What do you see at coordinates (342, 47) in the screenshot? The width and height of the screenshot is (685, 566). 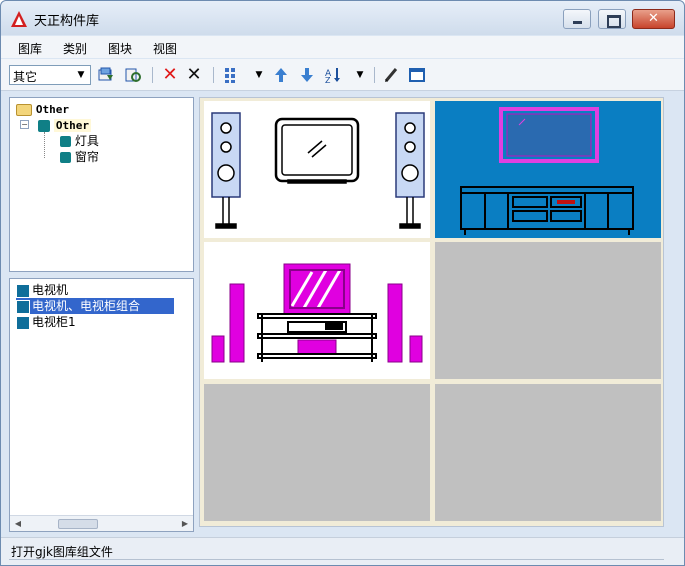 I see `menu-bar: 图库 类别 图块 视图` at bounding box center [342, 47].